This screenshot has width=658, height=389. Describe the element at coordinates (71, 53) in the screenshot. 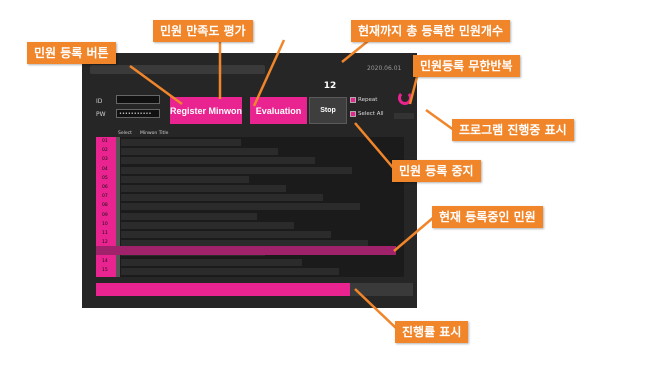

I see `callout-register: 민원 등록 버튼` at that location.